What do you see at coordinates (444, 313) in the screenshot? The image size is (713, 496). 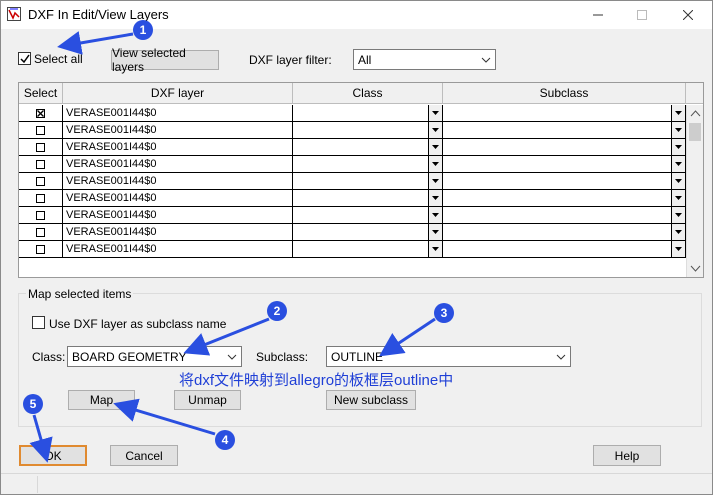 I see `annotation-badge-3: 3` at bounding box center [444, 313].